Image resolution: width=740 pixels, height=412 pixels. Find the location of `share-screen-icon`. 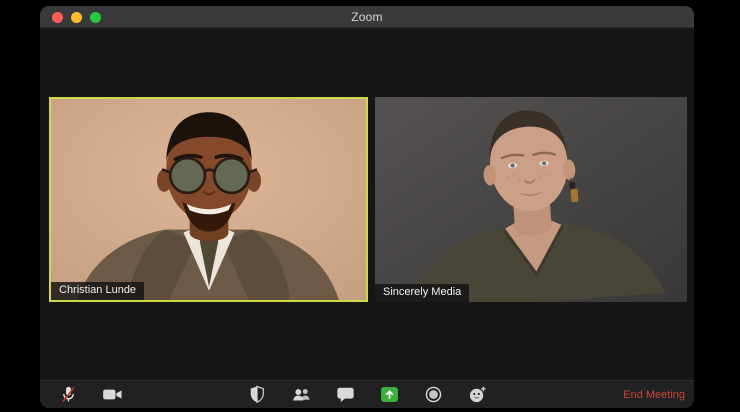

share-screen-icon is located at coordinates (389, 394).